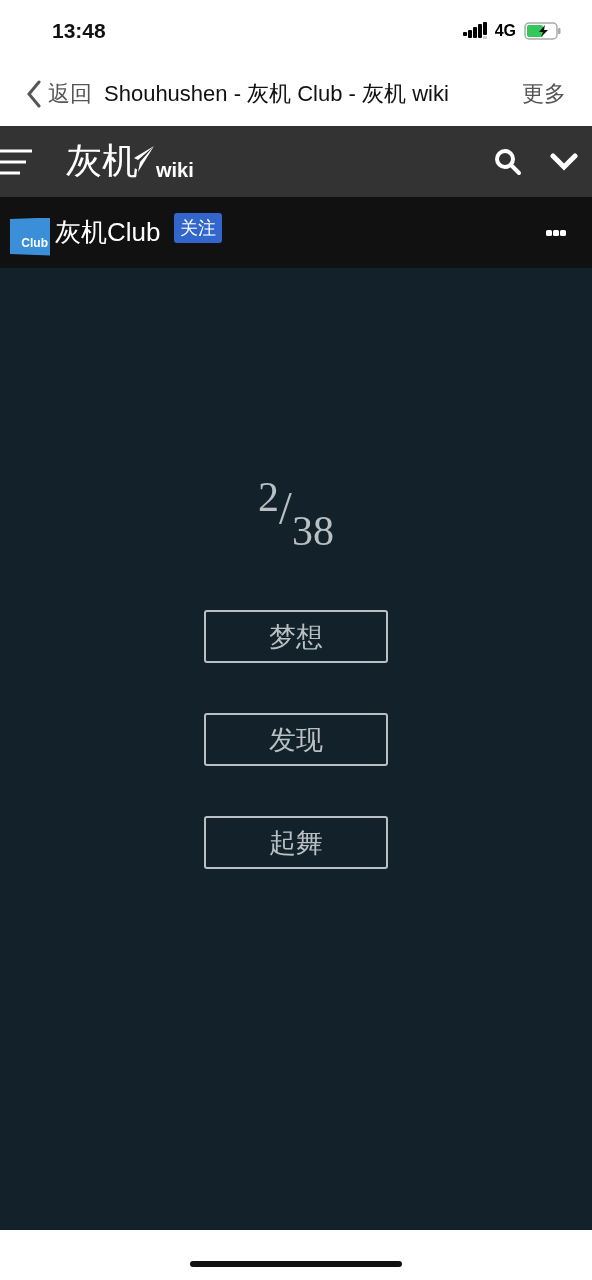 This screenshot has width=592, height=1280. I want to click on slash-text: /, so click(285, 509).